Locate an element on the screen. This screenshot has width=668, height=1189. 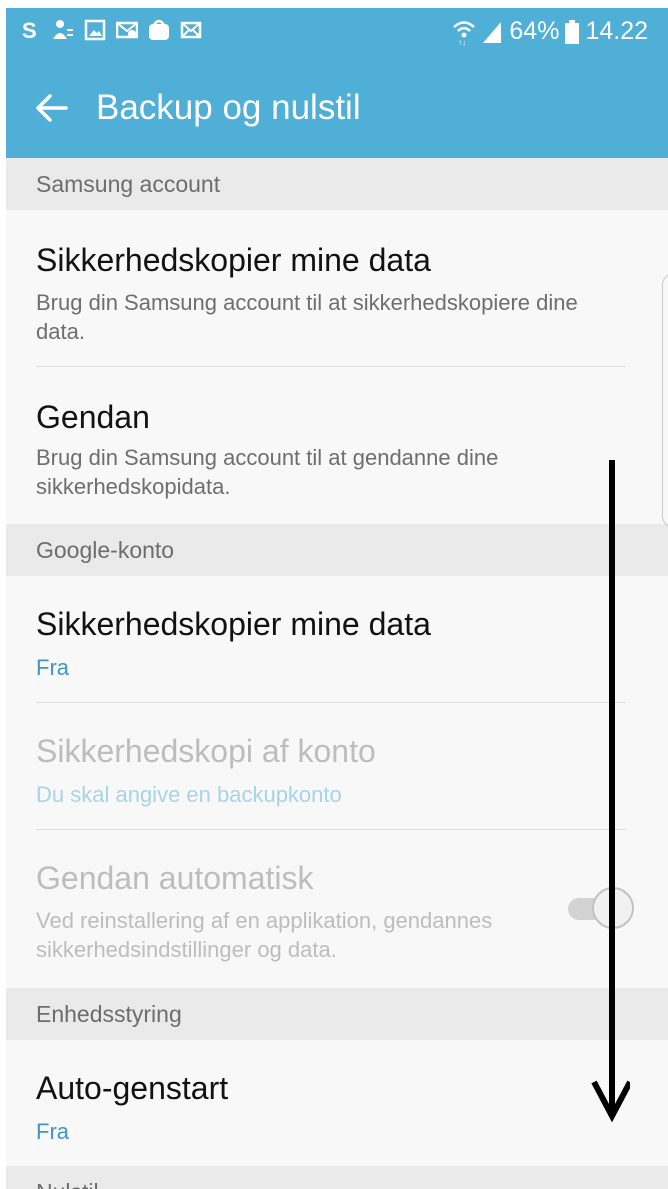
item-status: Du skal angive en backupkonto is located at coordinates (189, 794).